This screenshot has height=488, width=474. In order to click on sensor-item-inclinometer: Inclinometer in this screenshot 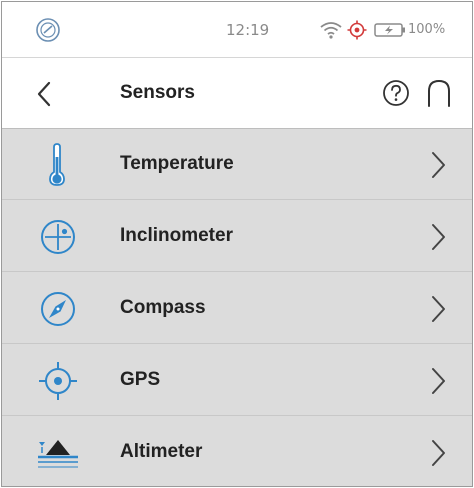, I will do `click(237, 236)`.